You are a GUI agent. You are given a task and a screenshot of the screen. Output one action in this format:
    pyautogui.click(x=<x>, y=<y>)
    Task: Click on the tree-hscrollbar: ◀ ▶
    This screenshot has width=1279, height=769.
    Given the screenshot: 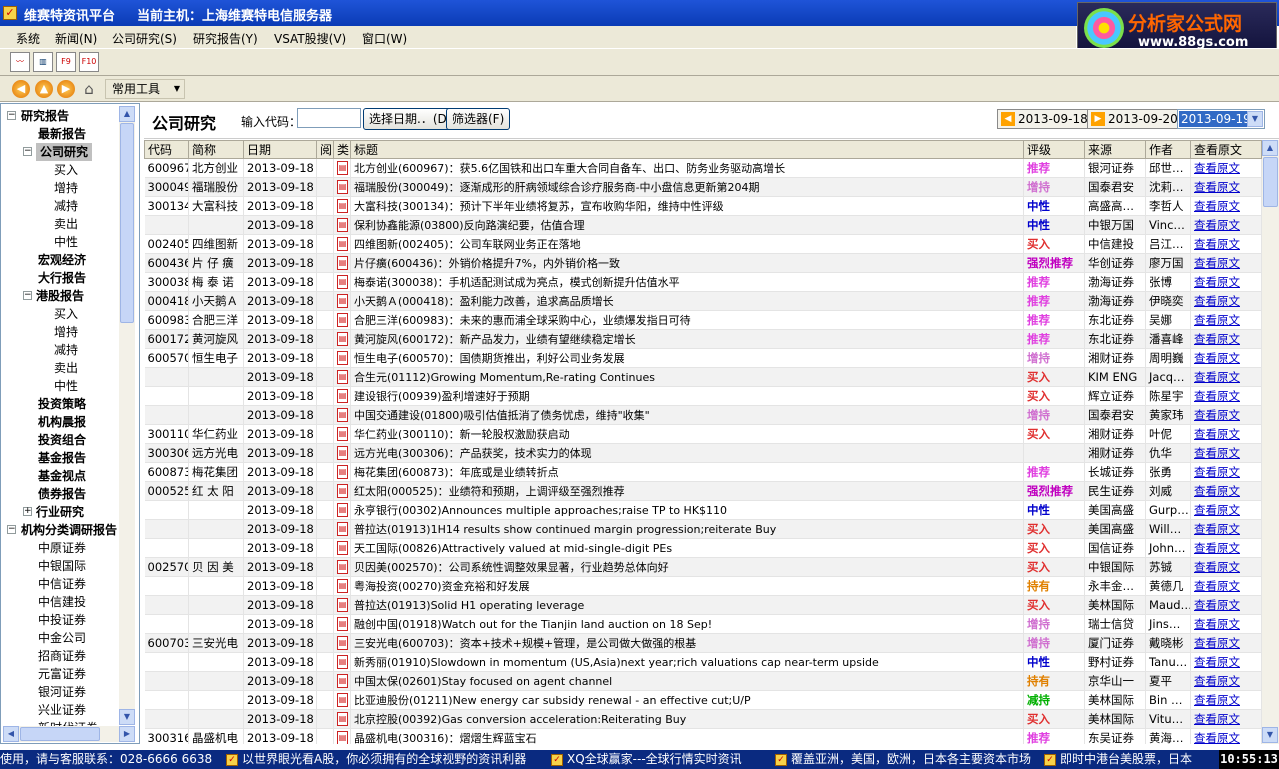 What is the action you would take?
    pyautogui.click(x=69, y=734)
    